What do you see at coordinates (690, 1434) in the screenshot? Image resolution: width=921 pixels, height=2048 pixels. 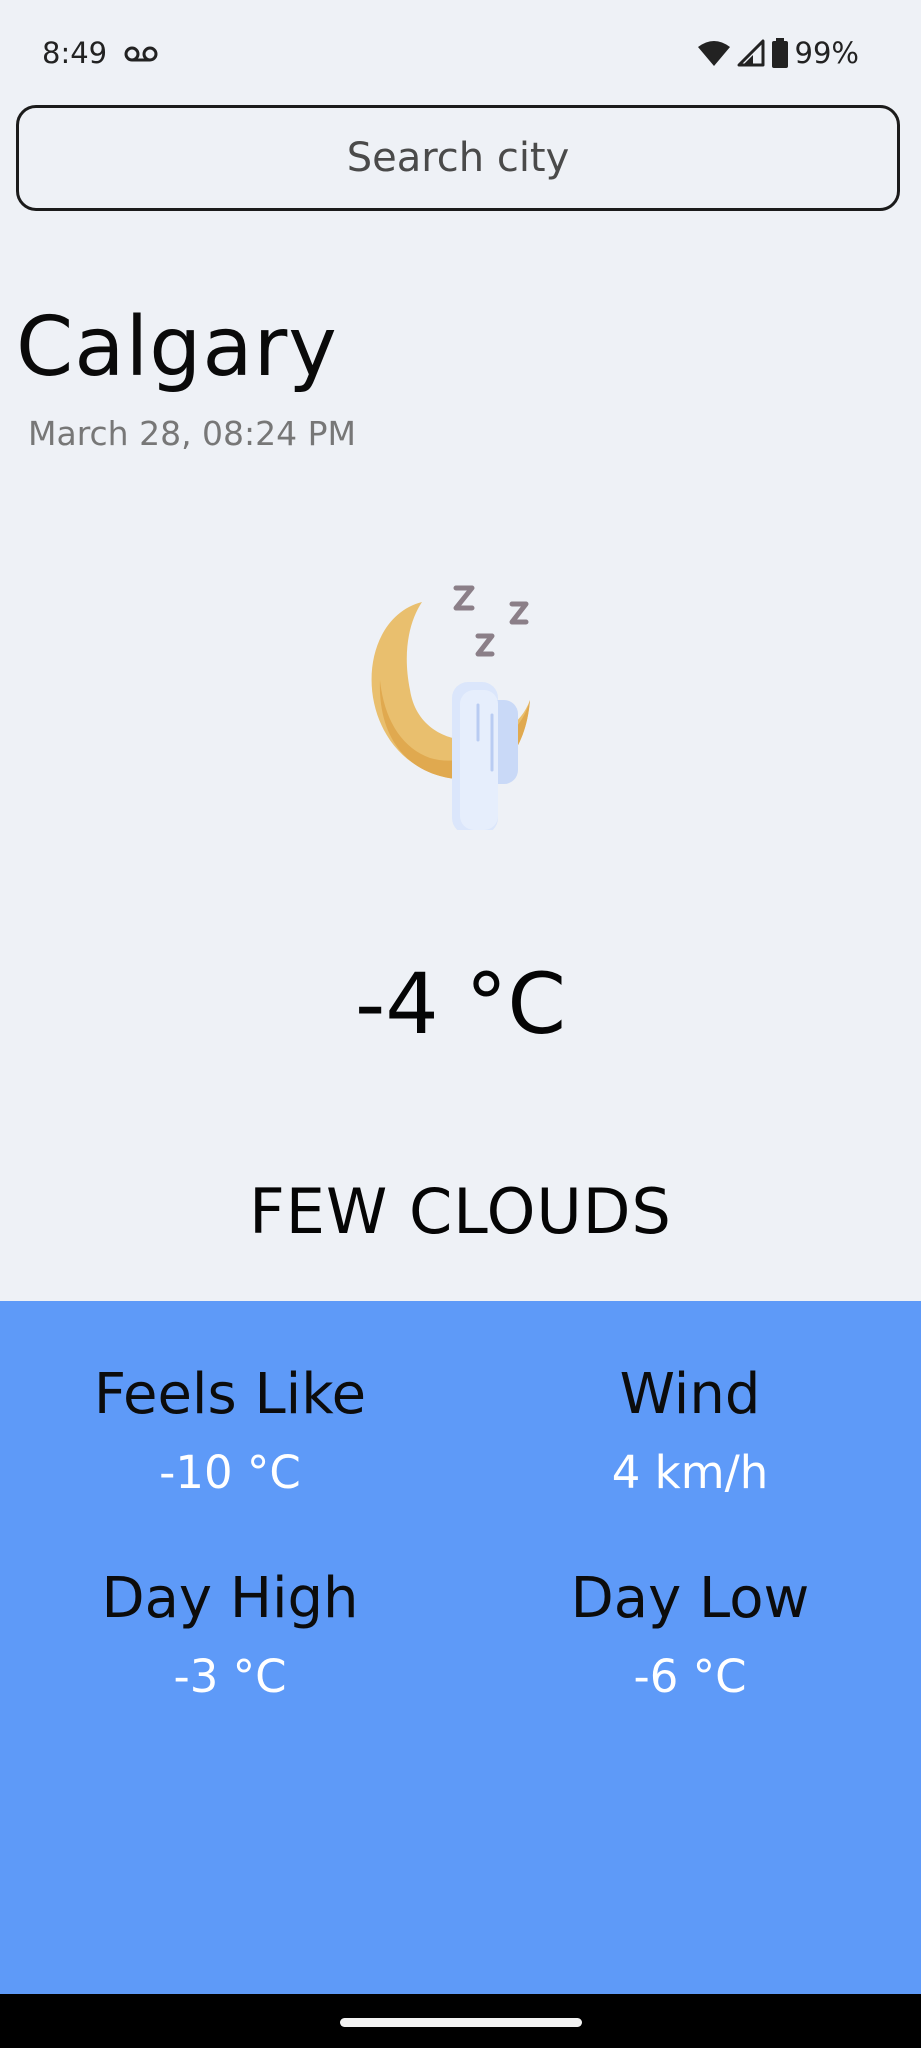 I see `wind-block: Wind 4 km/h` at bounding box center [690, 1434].